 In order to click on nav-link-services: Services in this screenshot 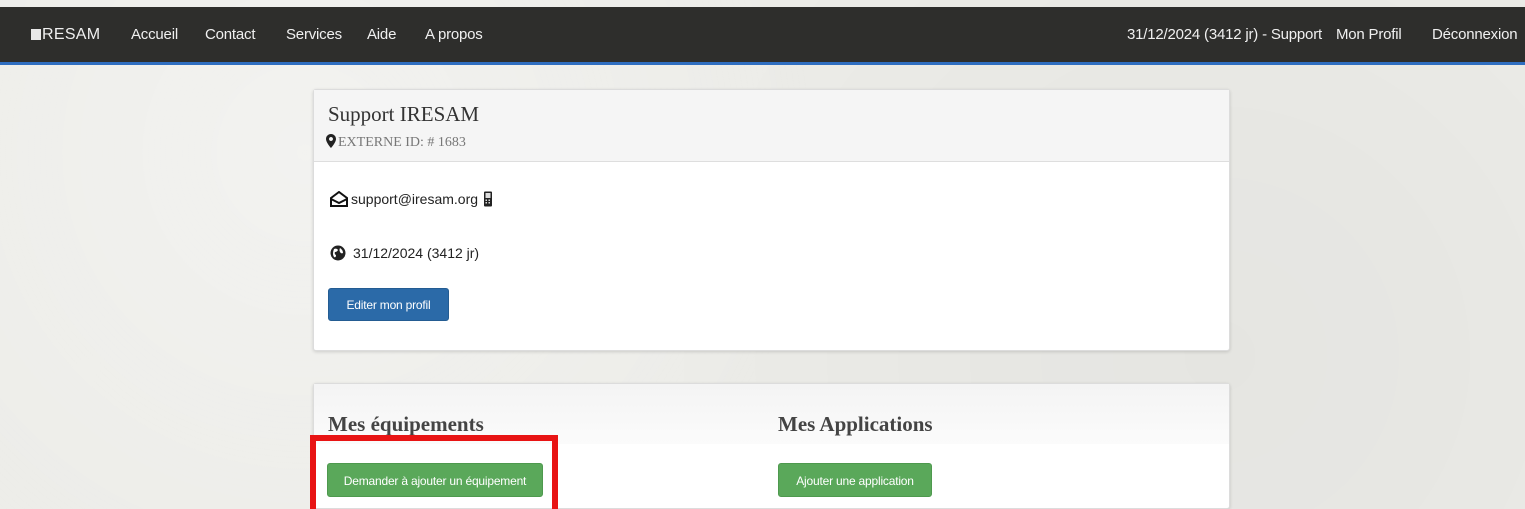, I will do `click(314, 34)`.